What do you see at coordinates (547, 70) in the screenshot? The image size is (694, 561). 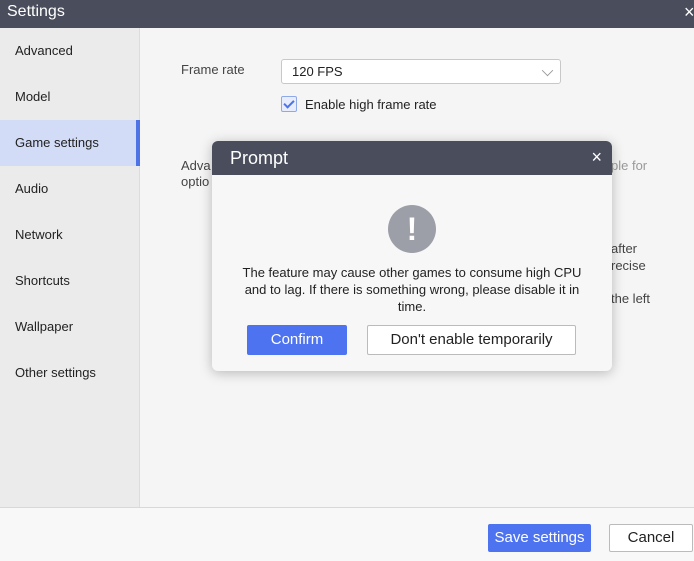 I see `chevron-down-icon` at bounding box center [547, 70].